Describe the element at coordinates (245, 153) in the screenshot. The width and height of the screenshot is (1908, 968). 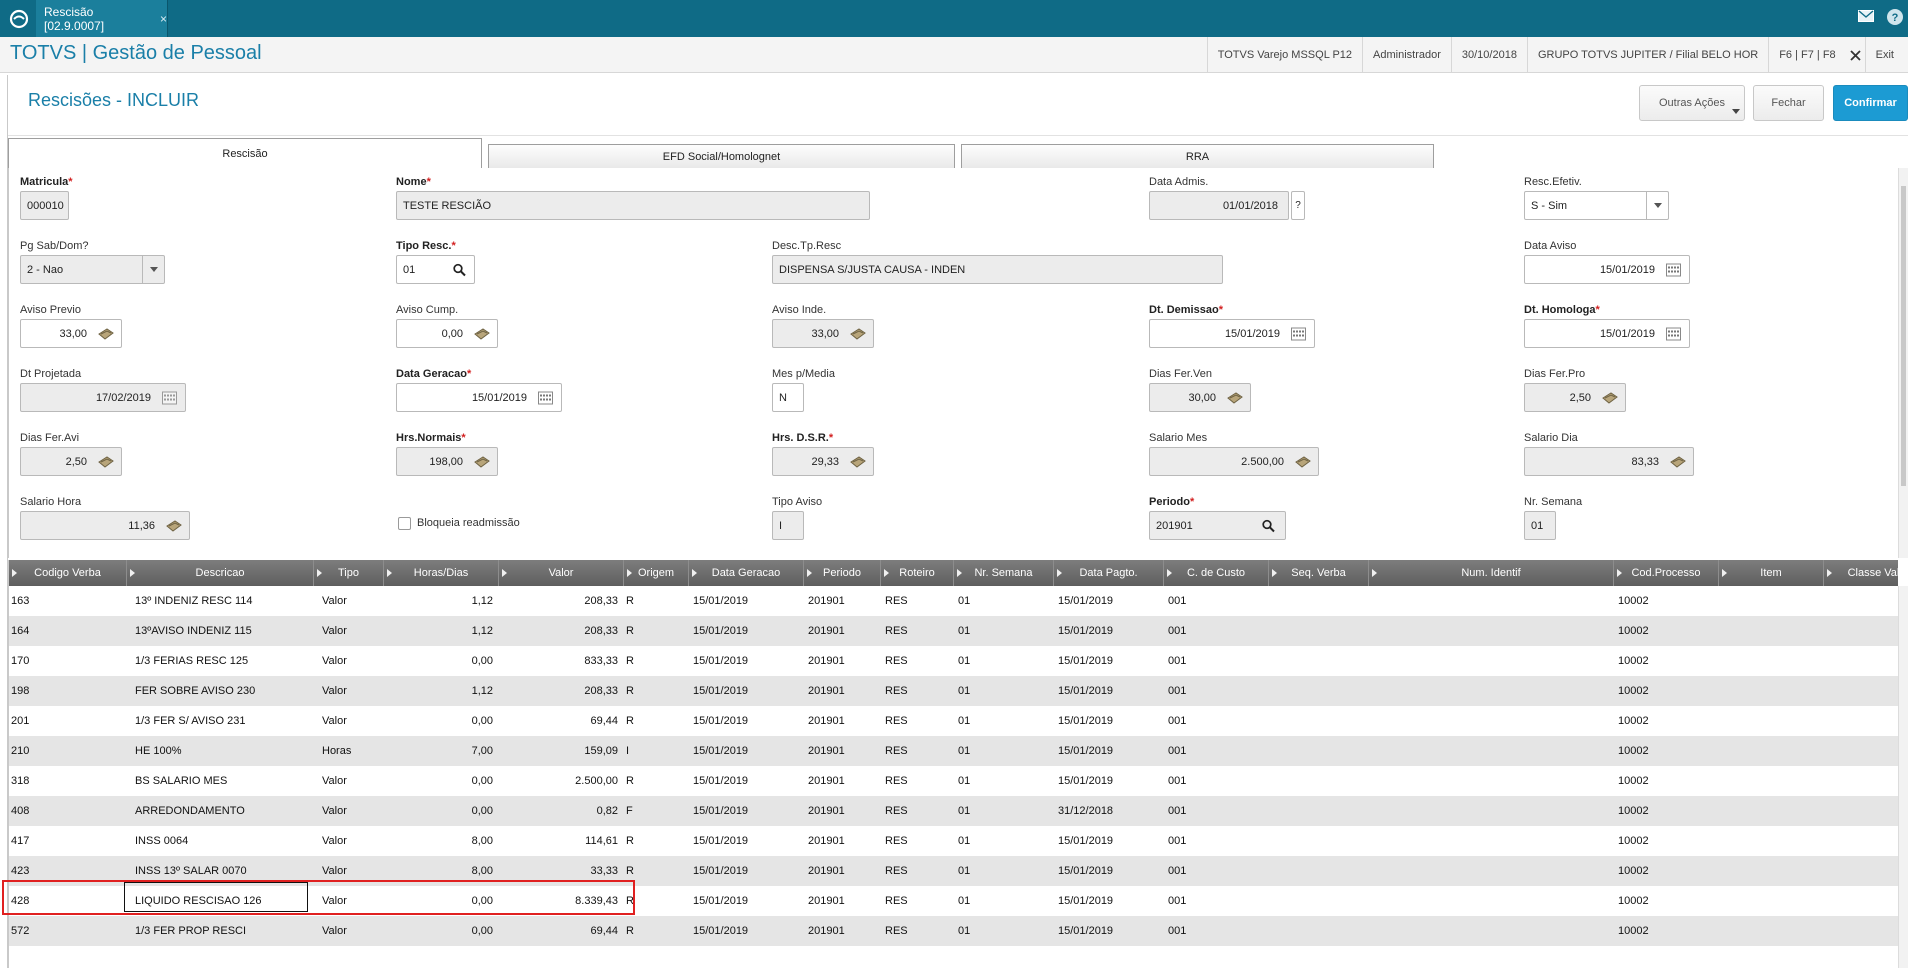
I see `tab-rescisao: Rescisão` at that location.